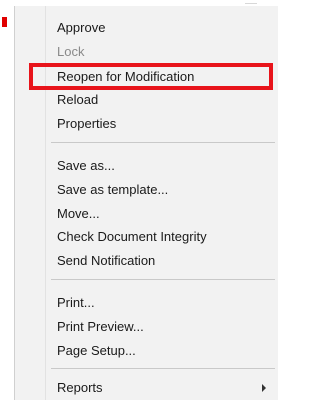 This screenshot has width=320, height=400. Describe the element at coordinates (106, 260) in the screenshot. I see `menu-item-label: Send Notification` at that location.